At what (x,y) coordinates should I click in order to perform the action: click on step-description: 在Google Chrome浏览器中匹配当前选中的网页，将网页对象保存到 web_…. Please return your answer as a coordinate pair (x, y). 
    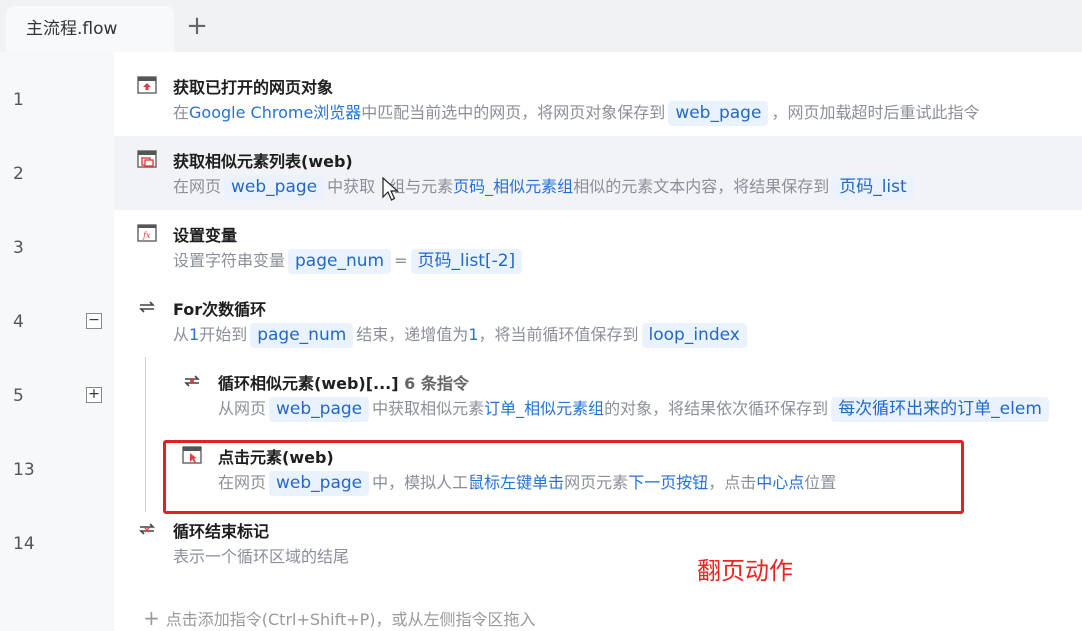
    Looking at the image, I should click on (576, 112).